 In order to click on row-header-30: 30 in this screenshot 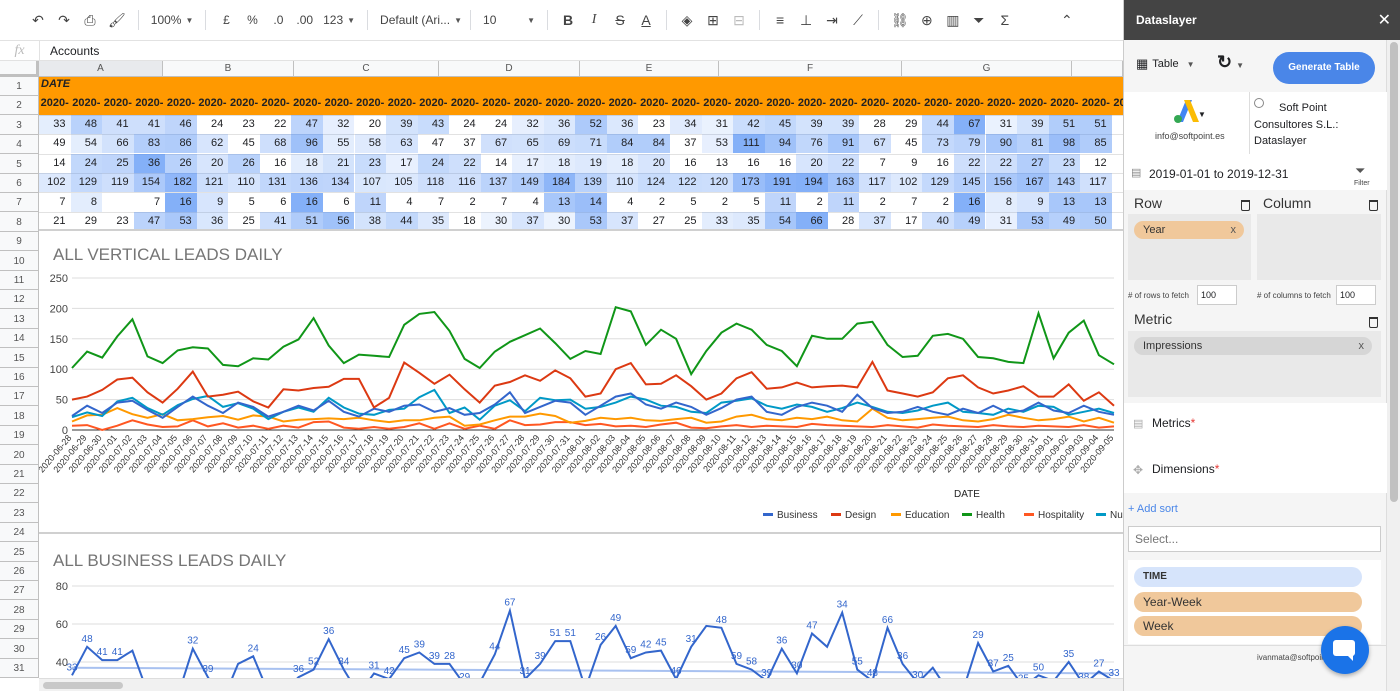, I will do `click(19, 649)`.